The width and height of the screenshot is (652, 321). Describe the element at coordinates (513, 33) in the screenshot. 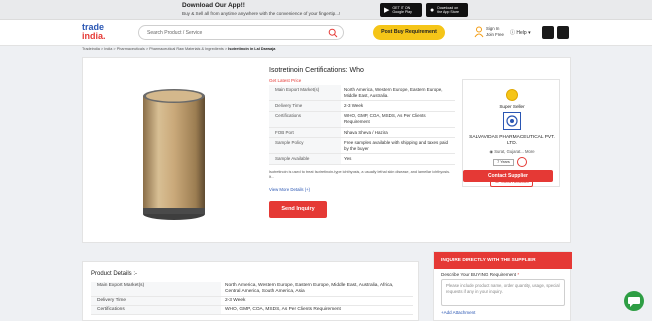

I see `help-circle-icon: ⓘ` at that location.